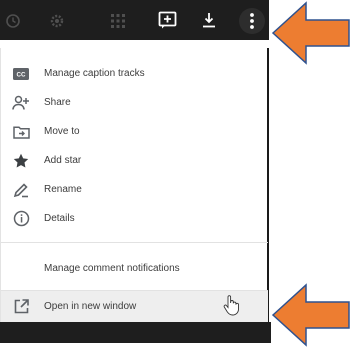 This screenshot has width=353, height=348. Describe the element at coordinates (90, 306) in the screenshot. I see `menu-item-label: Open in new window` at that location.